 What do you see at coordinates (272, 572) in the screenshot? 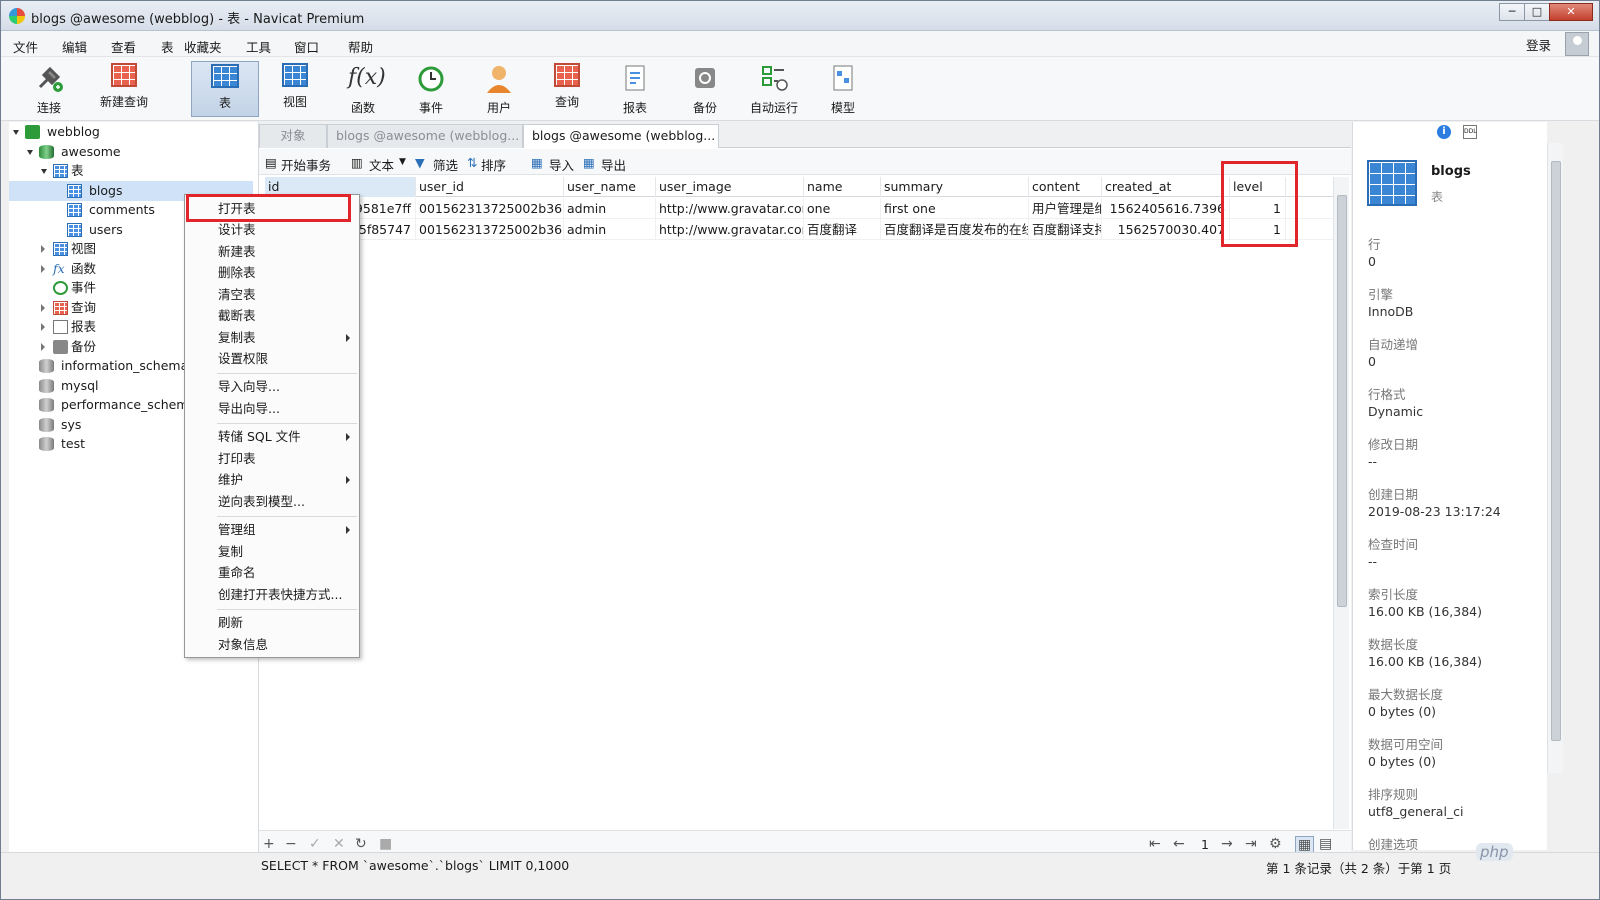
I see `menu-item-rename: 重命名` at bounding box center [272, 572].